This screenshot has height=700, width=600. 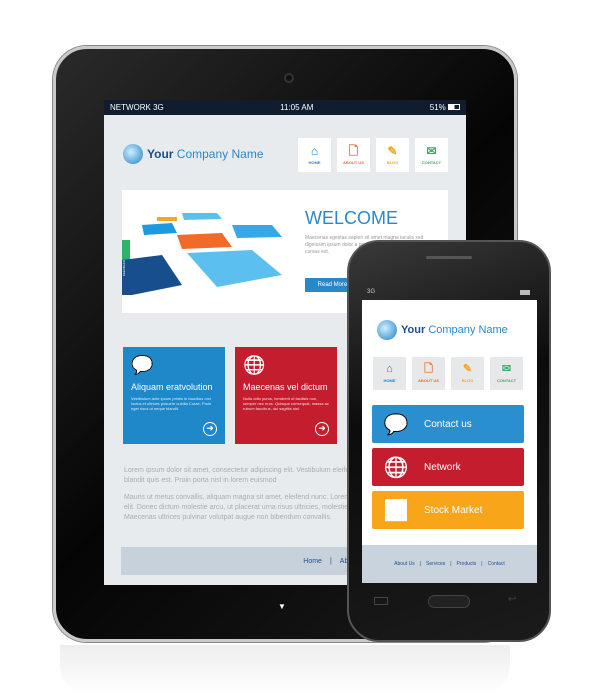 What do you see at coordinates (285, 670) in the screenshot?
I see `tablet-reflection` at bounding box center [285, 670].